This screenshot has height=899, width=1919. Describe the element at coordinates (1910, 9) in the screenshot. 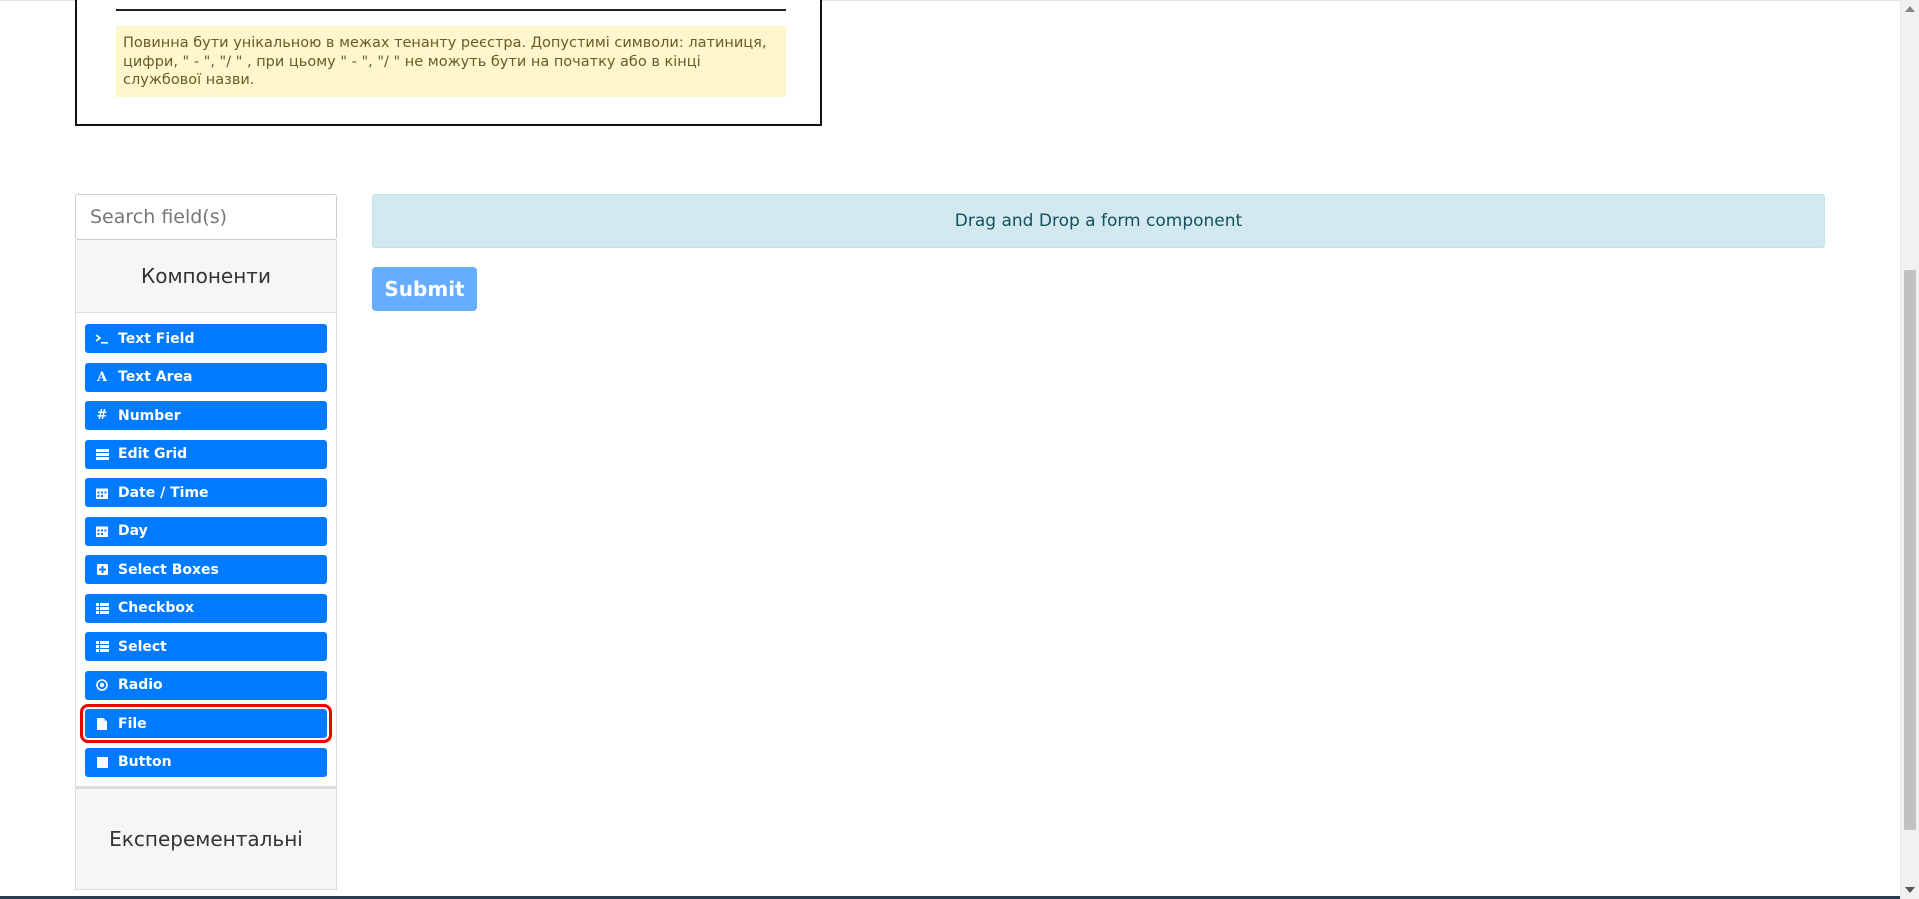

I see `scroll-up-arrow-icon` at that location.